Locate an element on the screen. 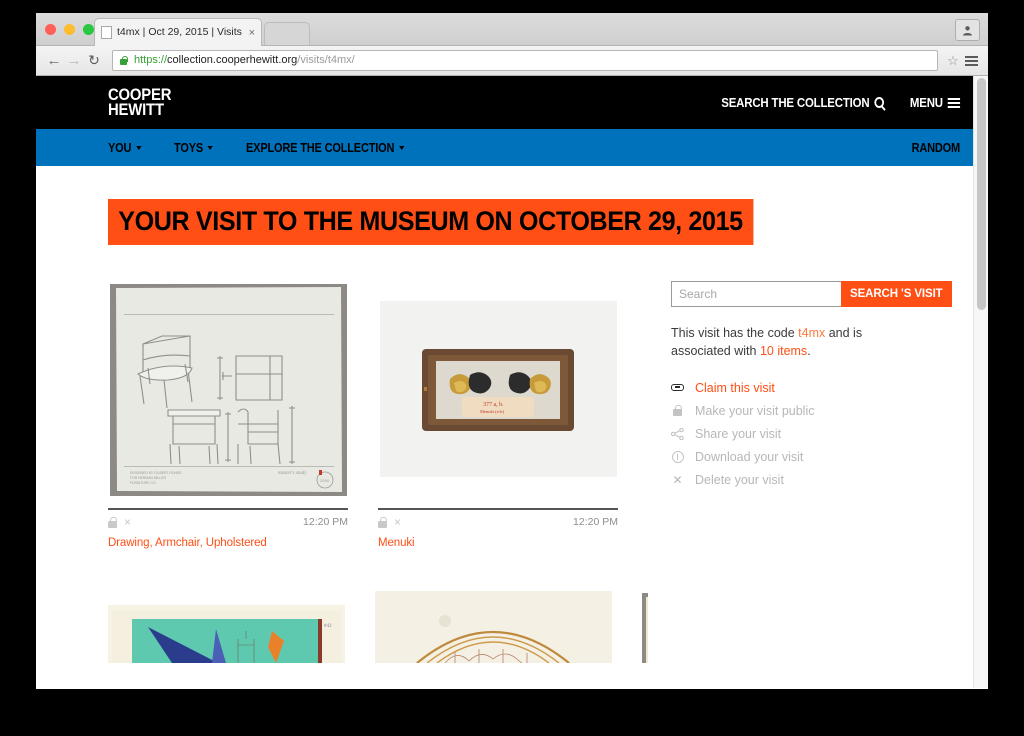 This screenshot has width=1024, height=736. action-share-visit: Share your visit is located at coordinates (795, 433).